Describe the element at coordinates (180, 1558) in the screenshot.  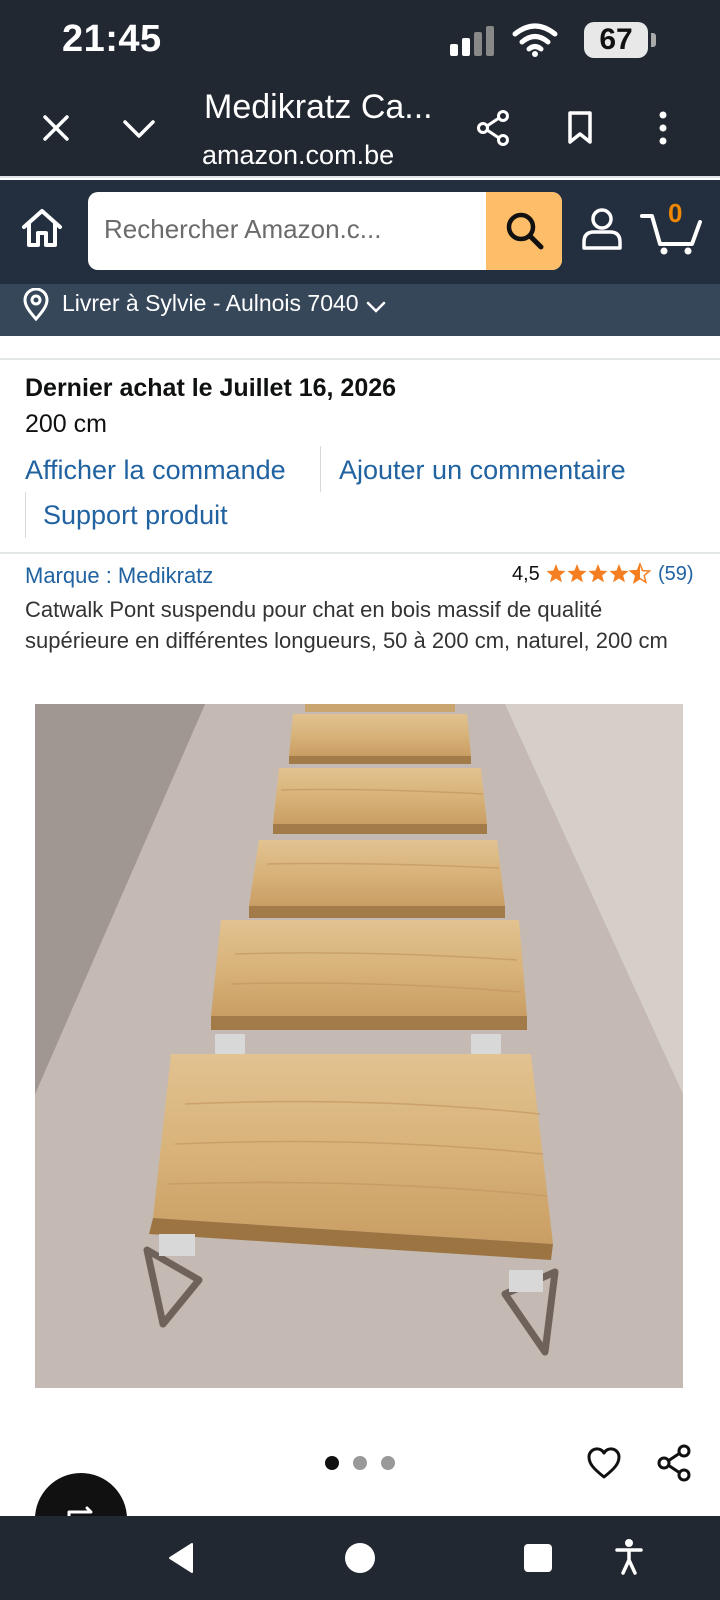
I see `back-icon` at that location.